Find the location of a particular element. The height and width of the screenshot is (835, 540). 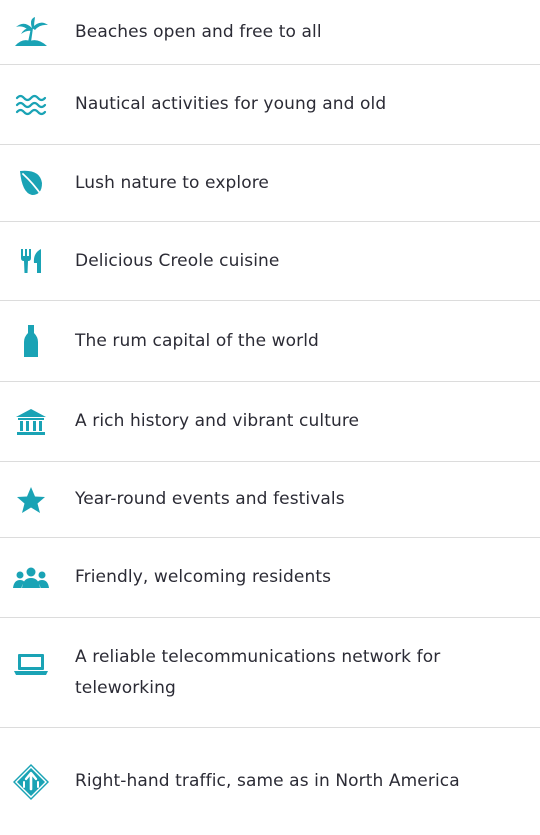

list-item: The rum capital of the world is located at coordinates (270, 341).